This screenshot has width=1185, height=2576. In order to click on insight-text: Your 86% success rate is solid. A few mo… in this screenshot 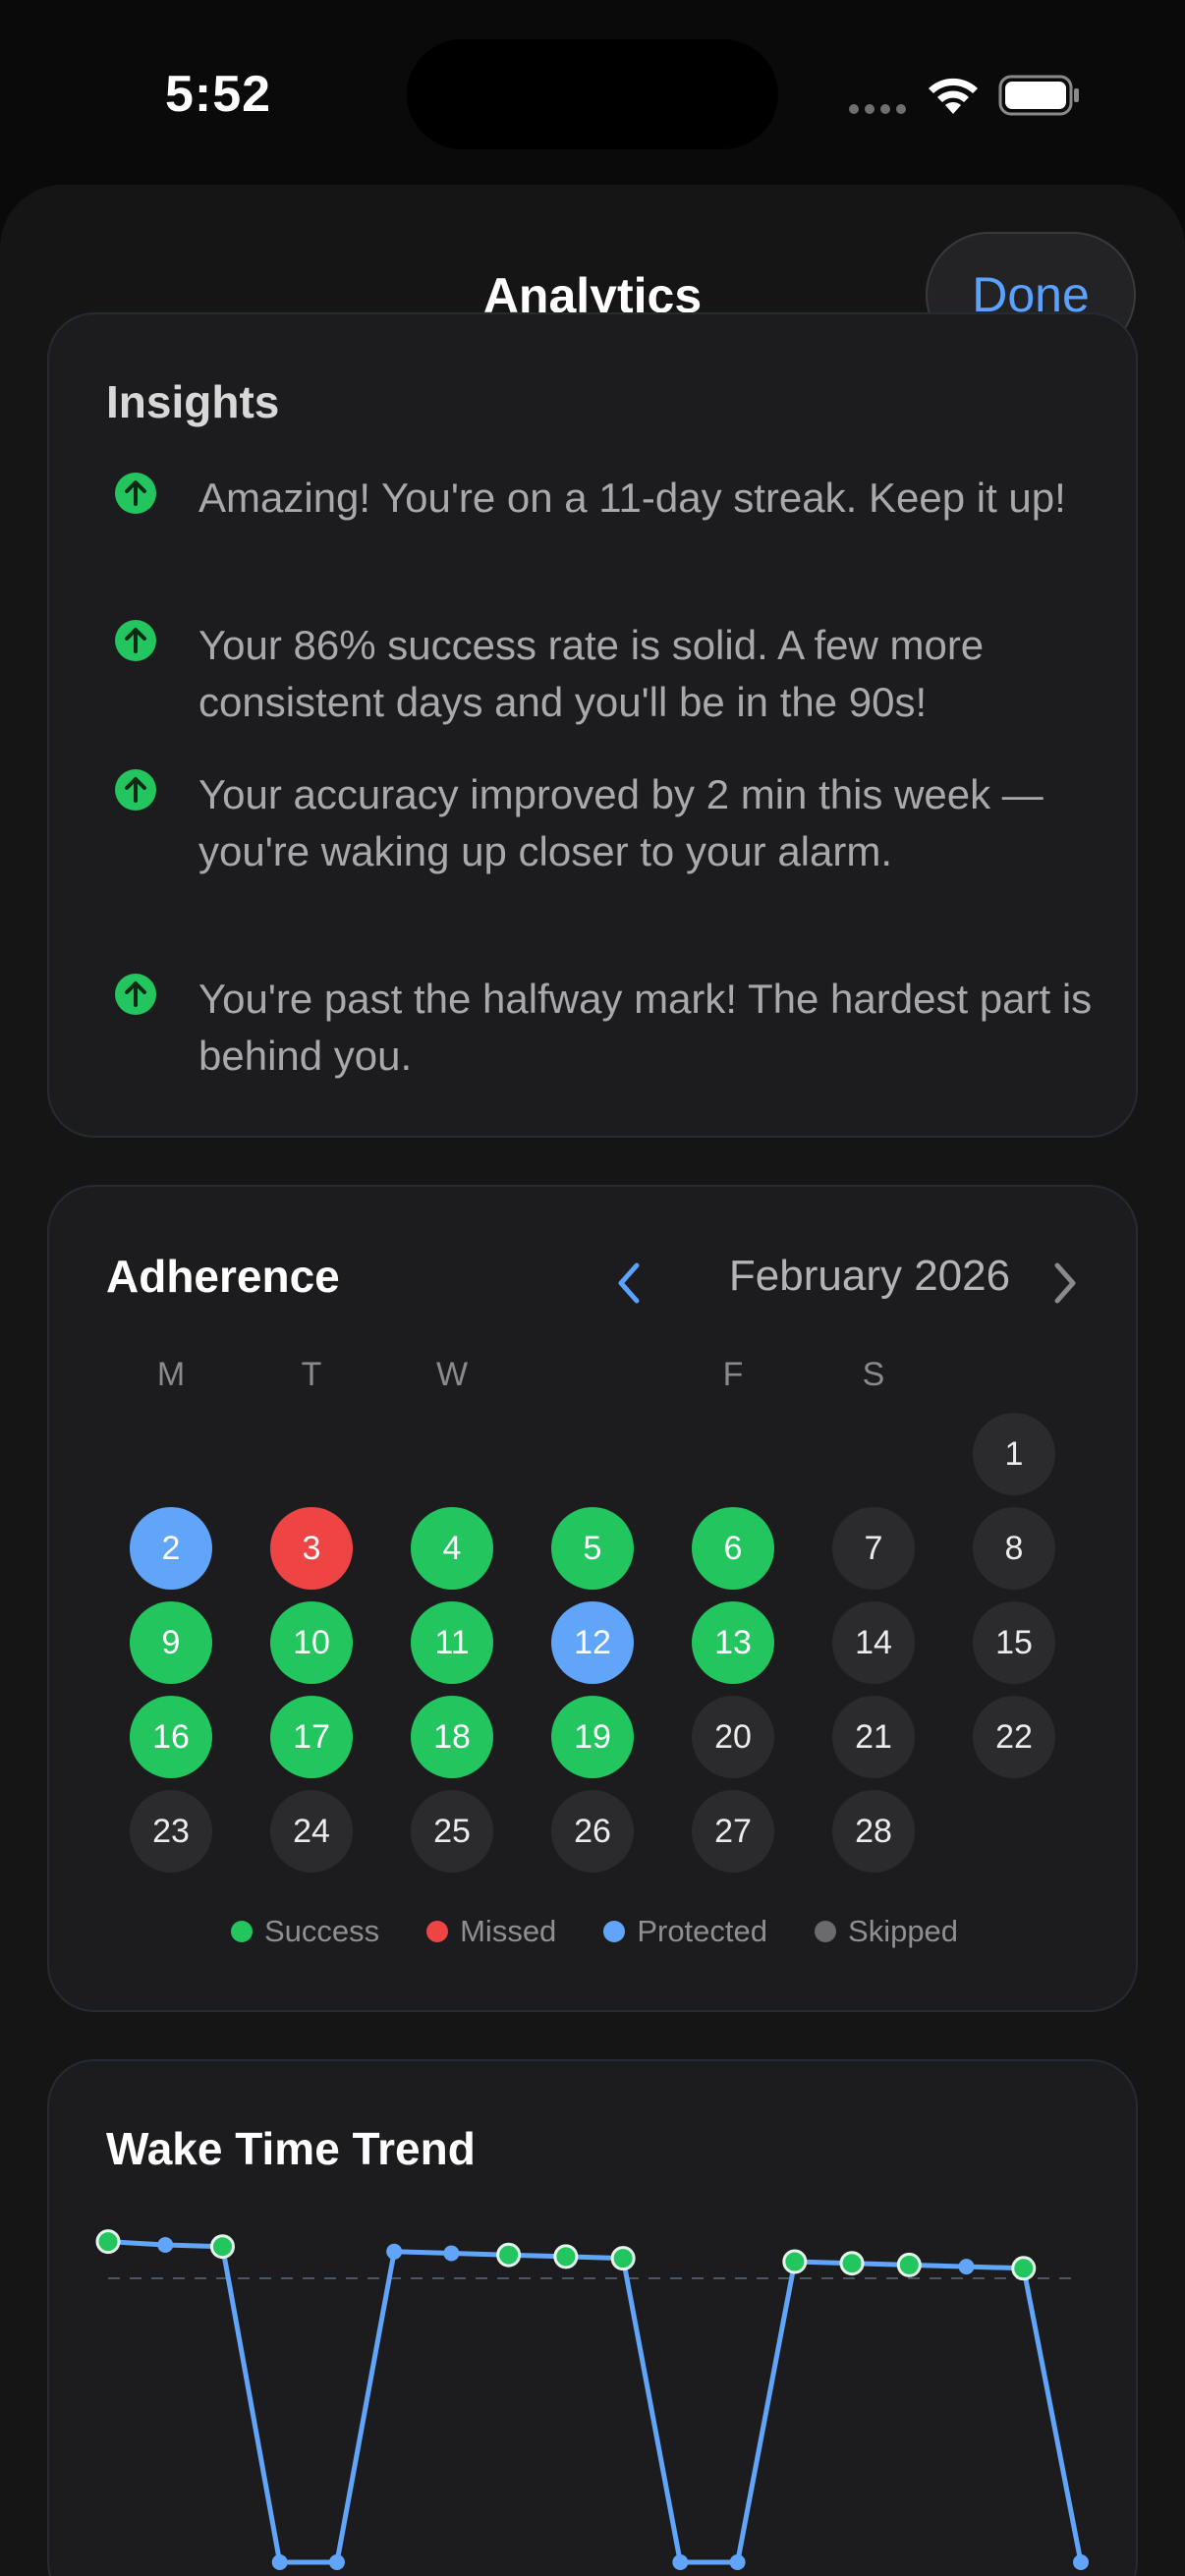, I will do `click(592, 673)`.